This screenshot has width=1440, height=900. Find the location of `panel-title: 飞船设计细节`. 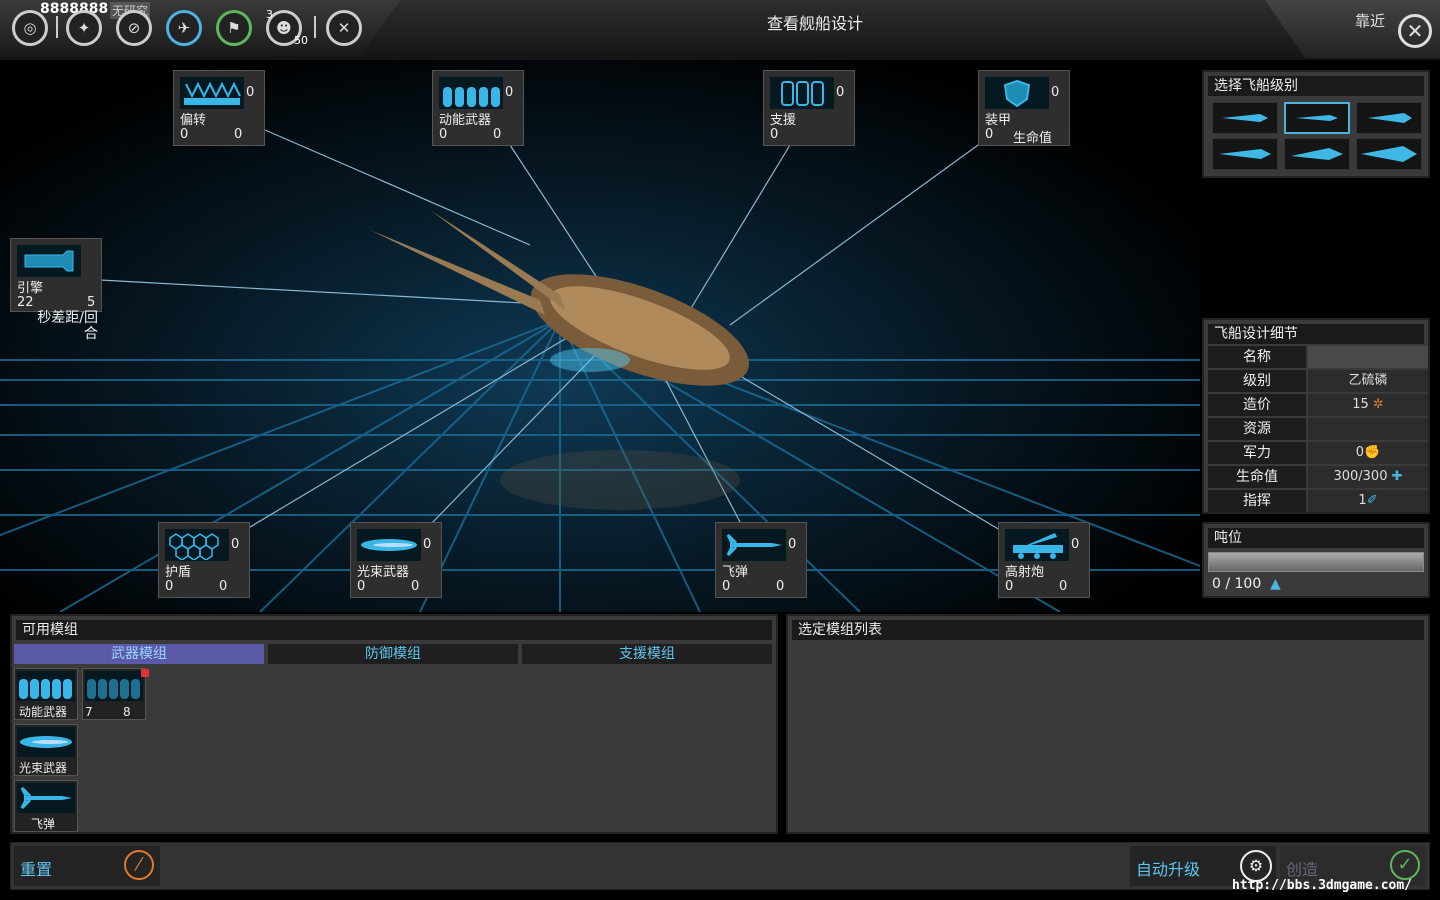

panel-title: 飞船设计细节 is located at coordinates (1316, 334).